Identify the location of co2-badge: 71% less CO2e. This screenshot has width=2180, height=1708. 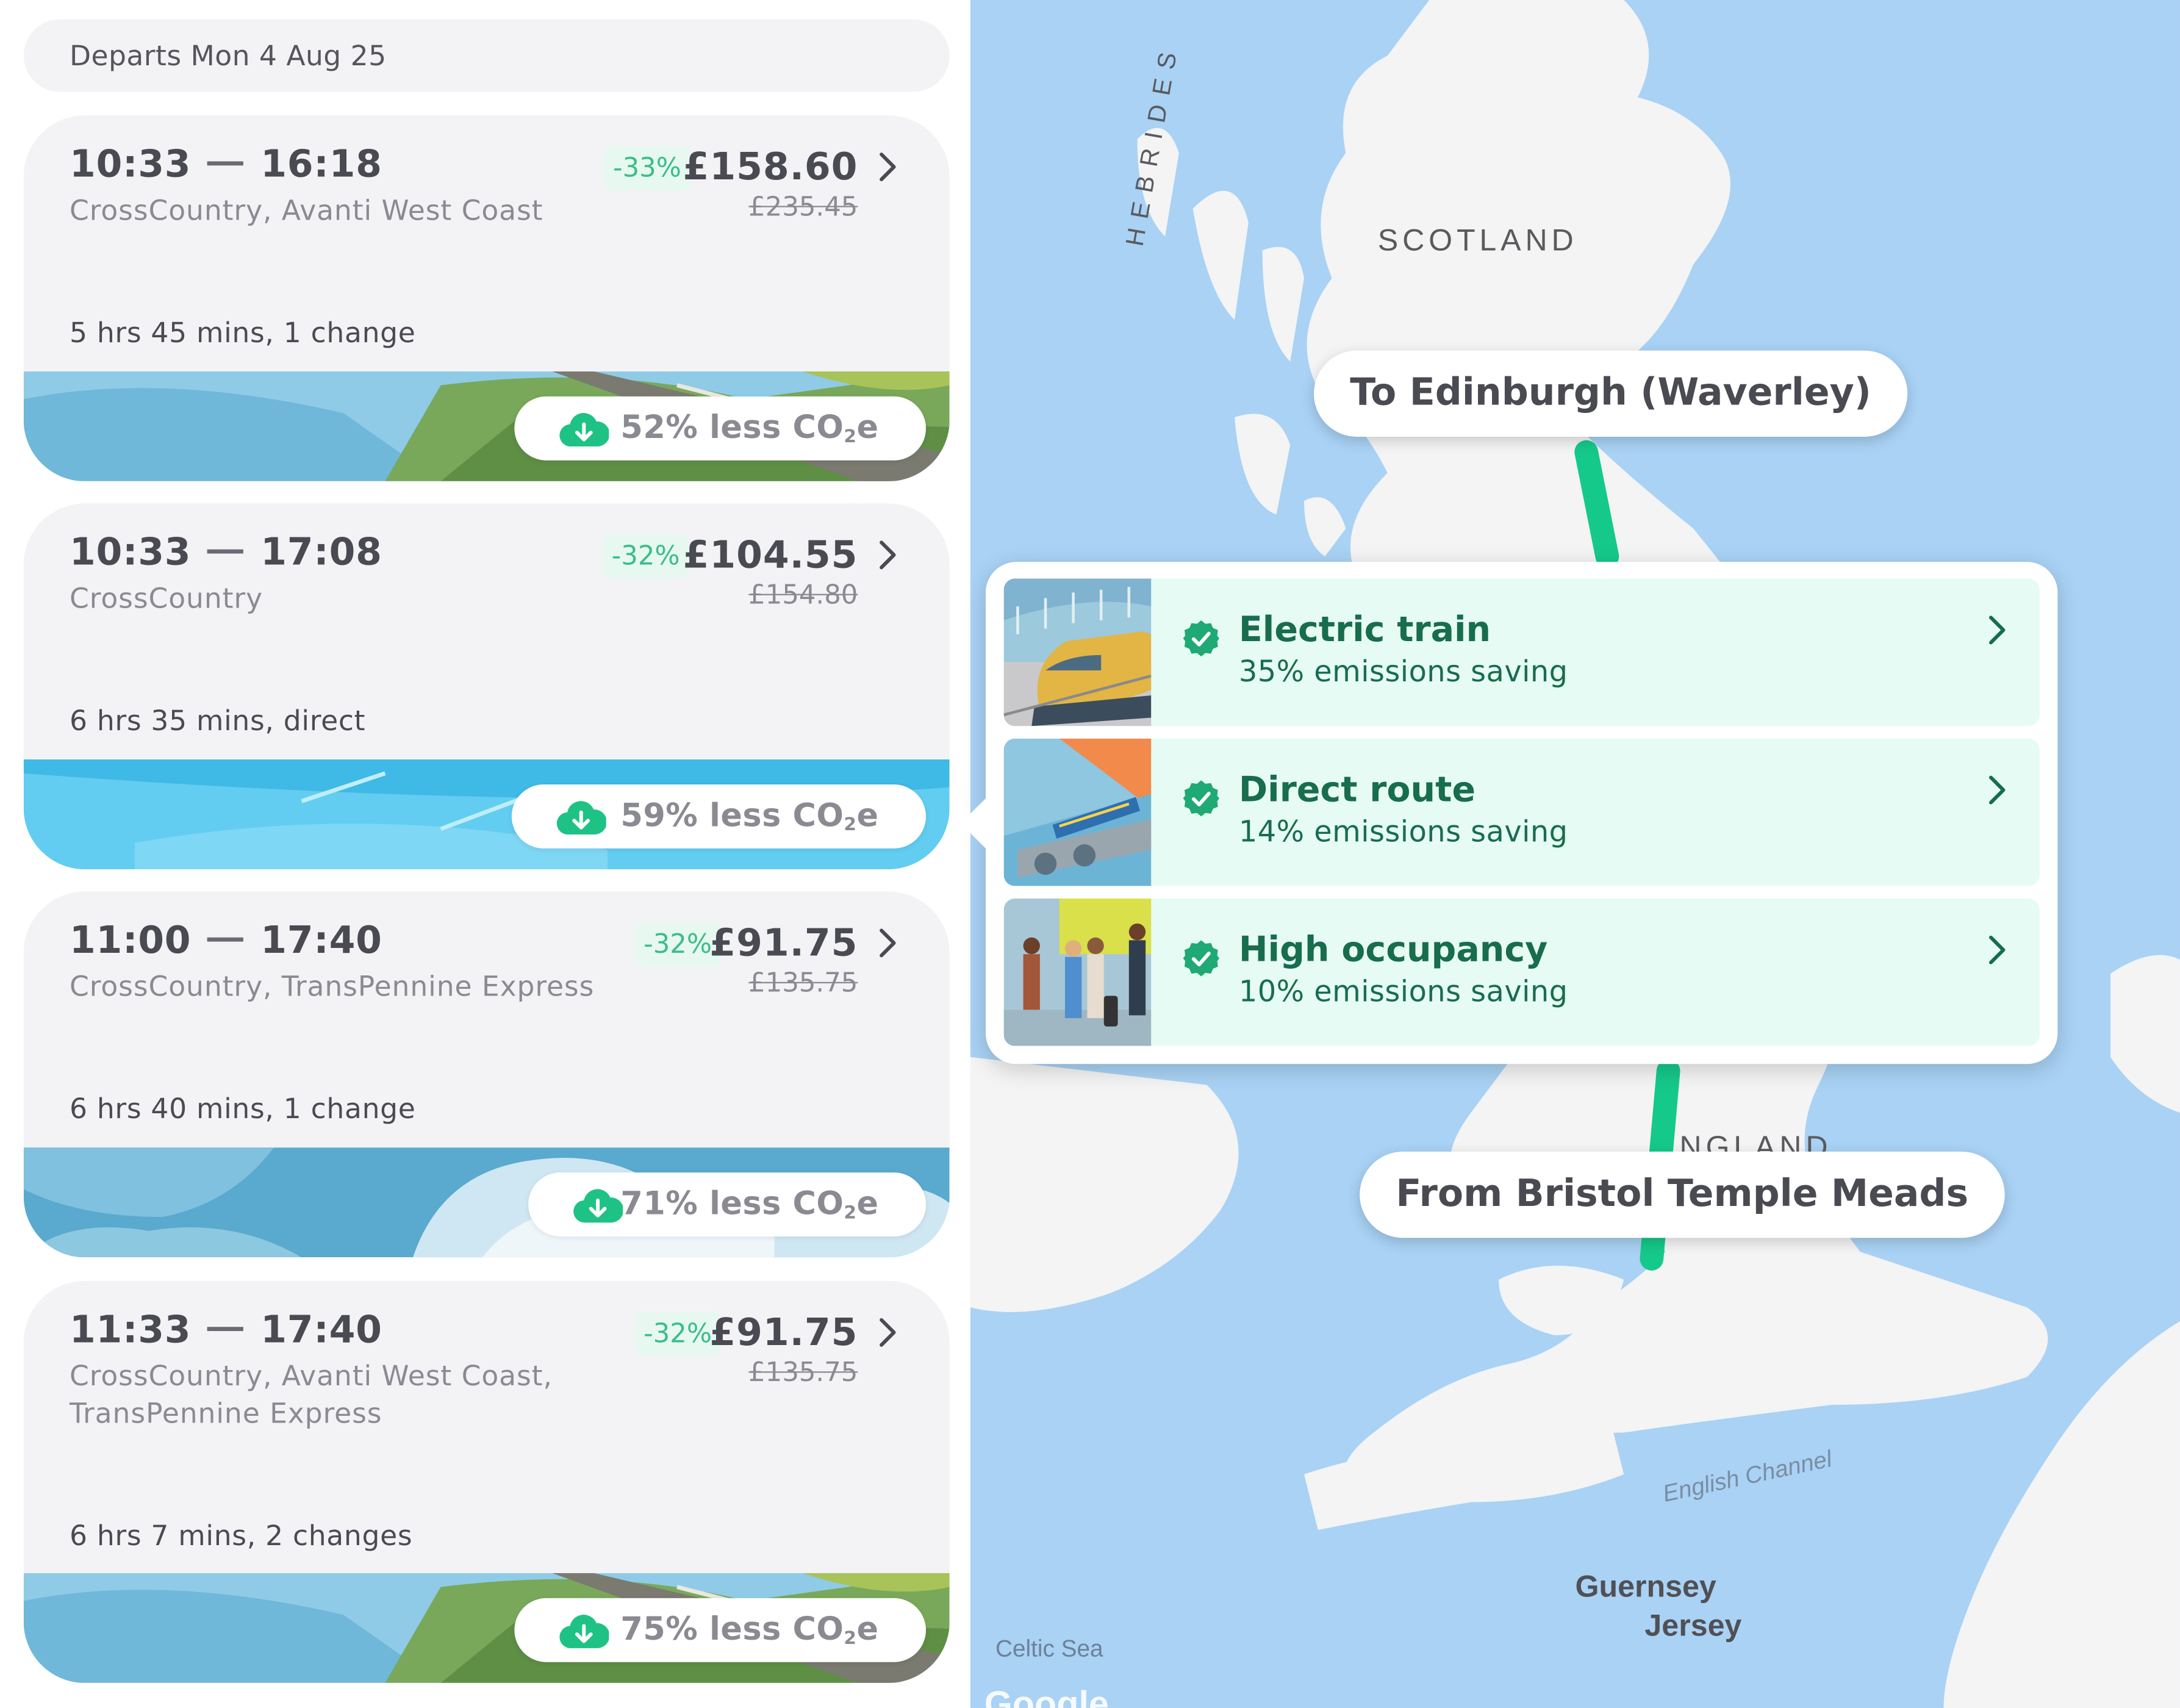
(727, 1204).